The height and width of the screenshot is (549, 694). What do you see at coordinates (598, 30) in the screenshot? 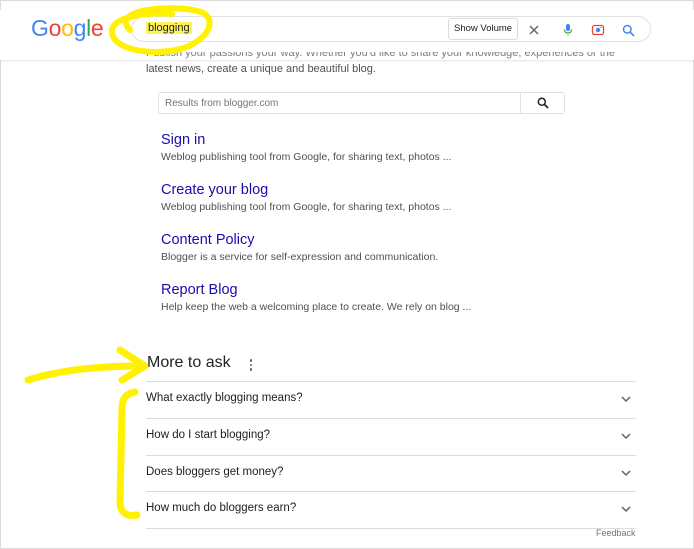
I see `lens-icon` at bounding box center [598, 30].